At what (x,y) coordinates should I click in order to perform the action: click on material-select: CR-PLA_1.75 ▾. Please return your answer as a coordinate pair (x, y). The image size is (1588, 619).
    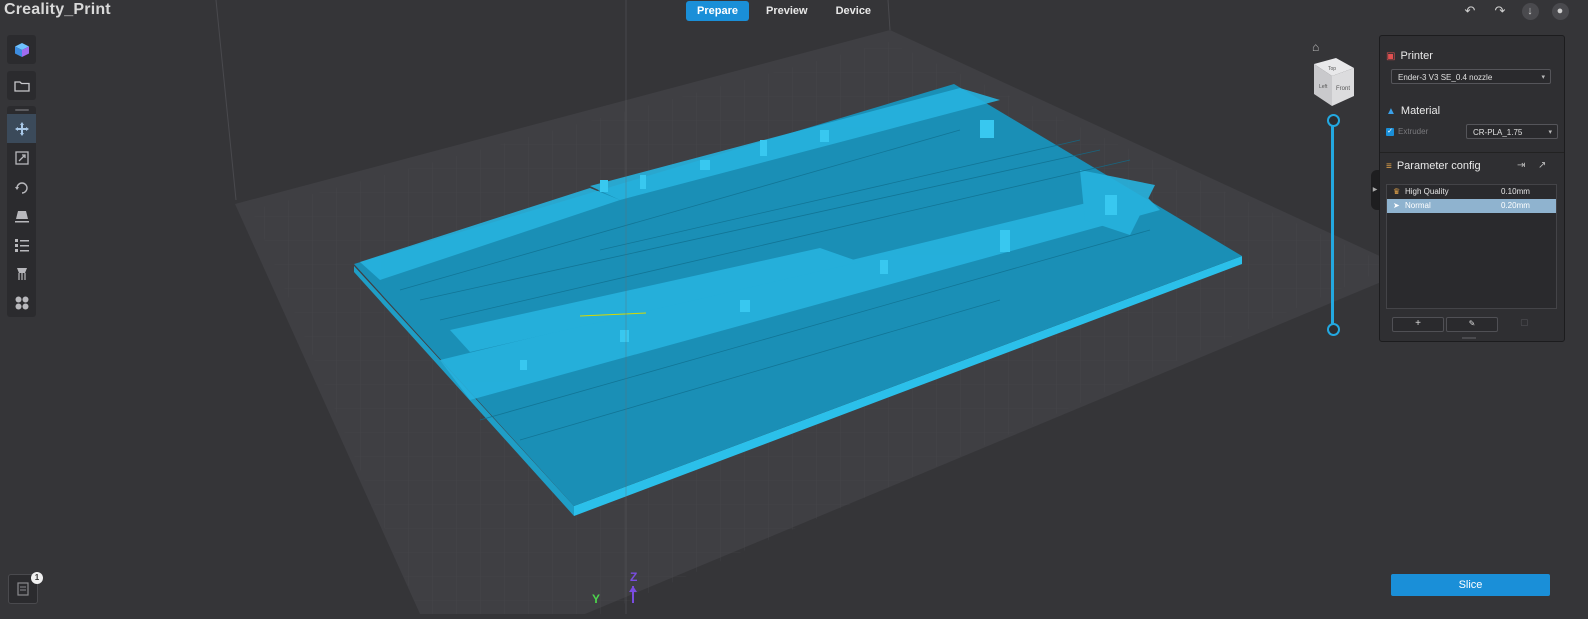
    Looking at the image, I should click on (1512, 131).